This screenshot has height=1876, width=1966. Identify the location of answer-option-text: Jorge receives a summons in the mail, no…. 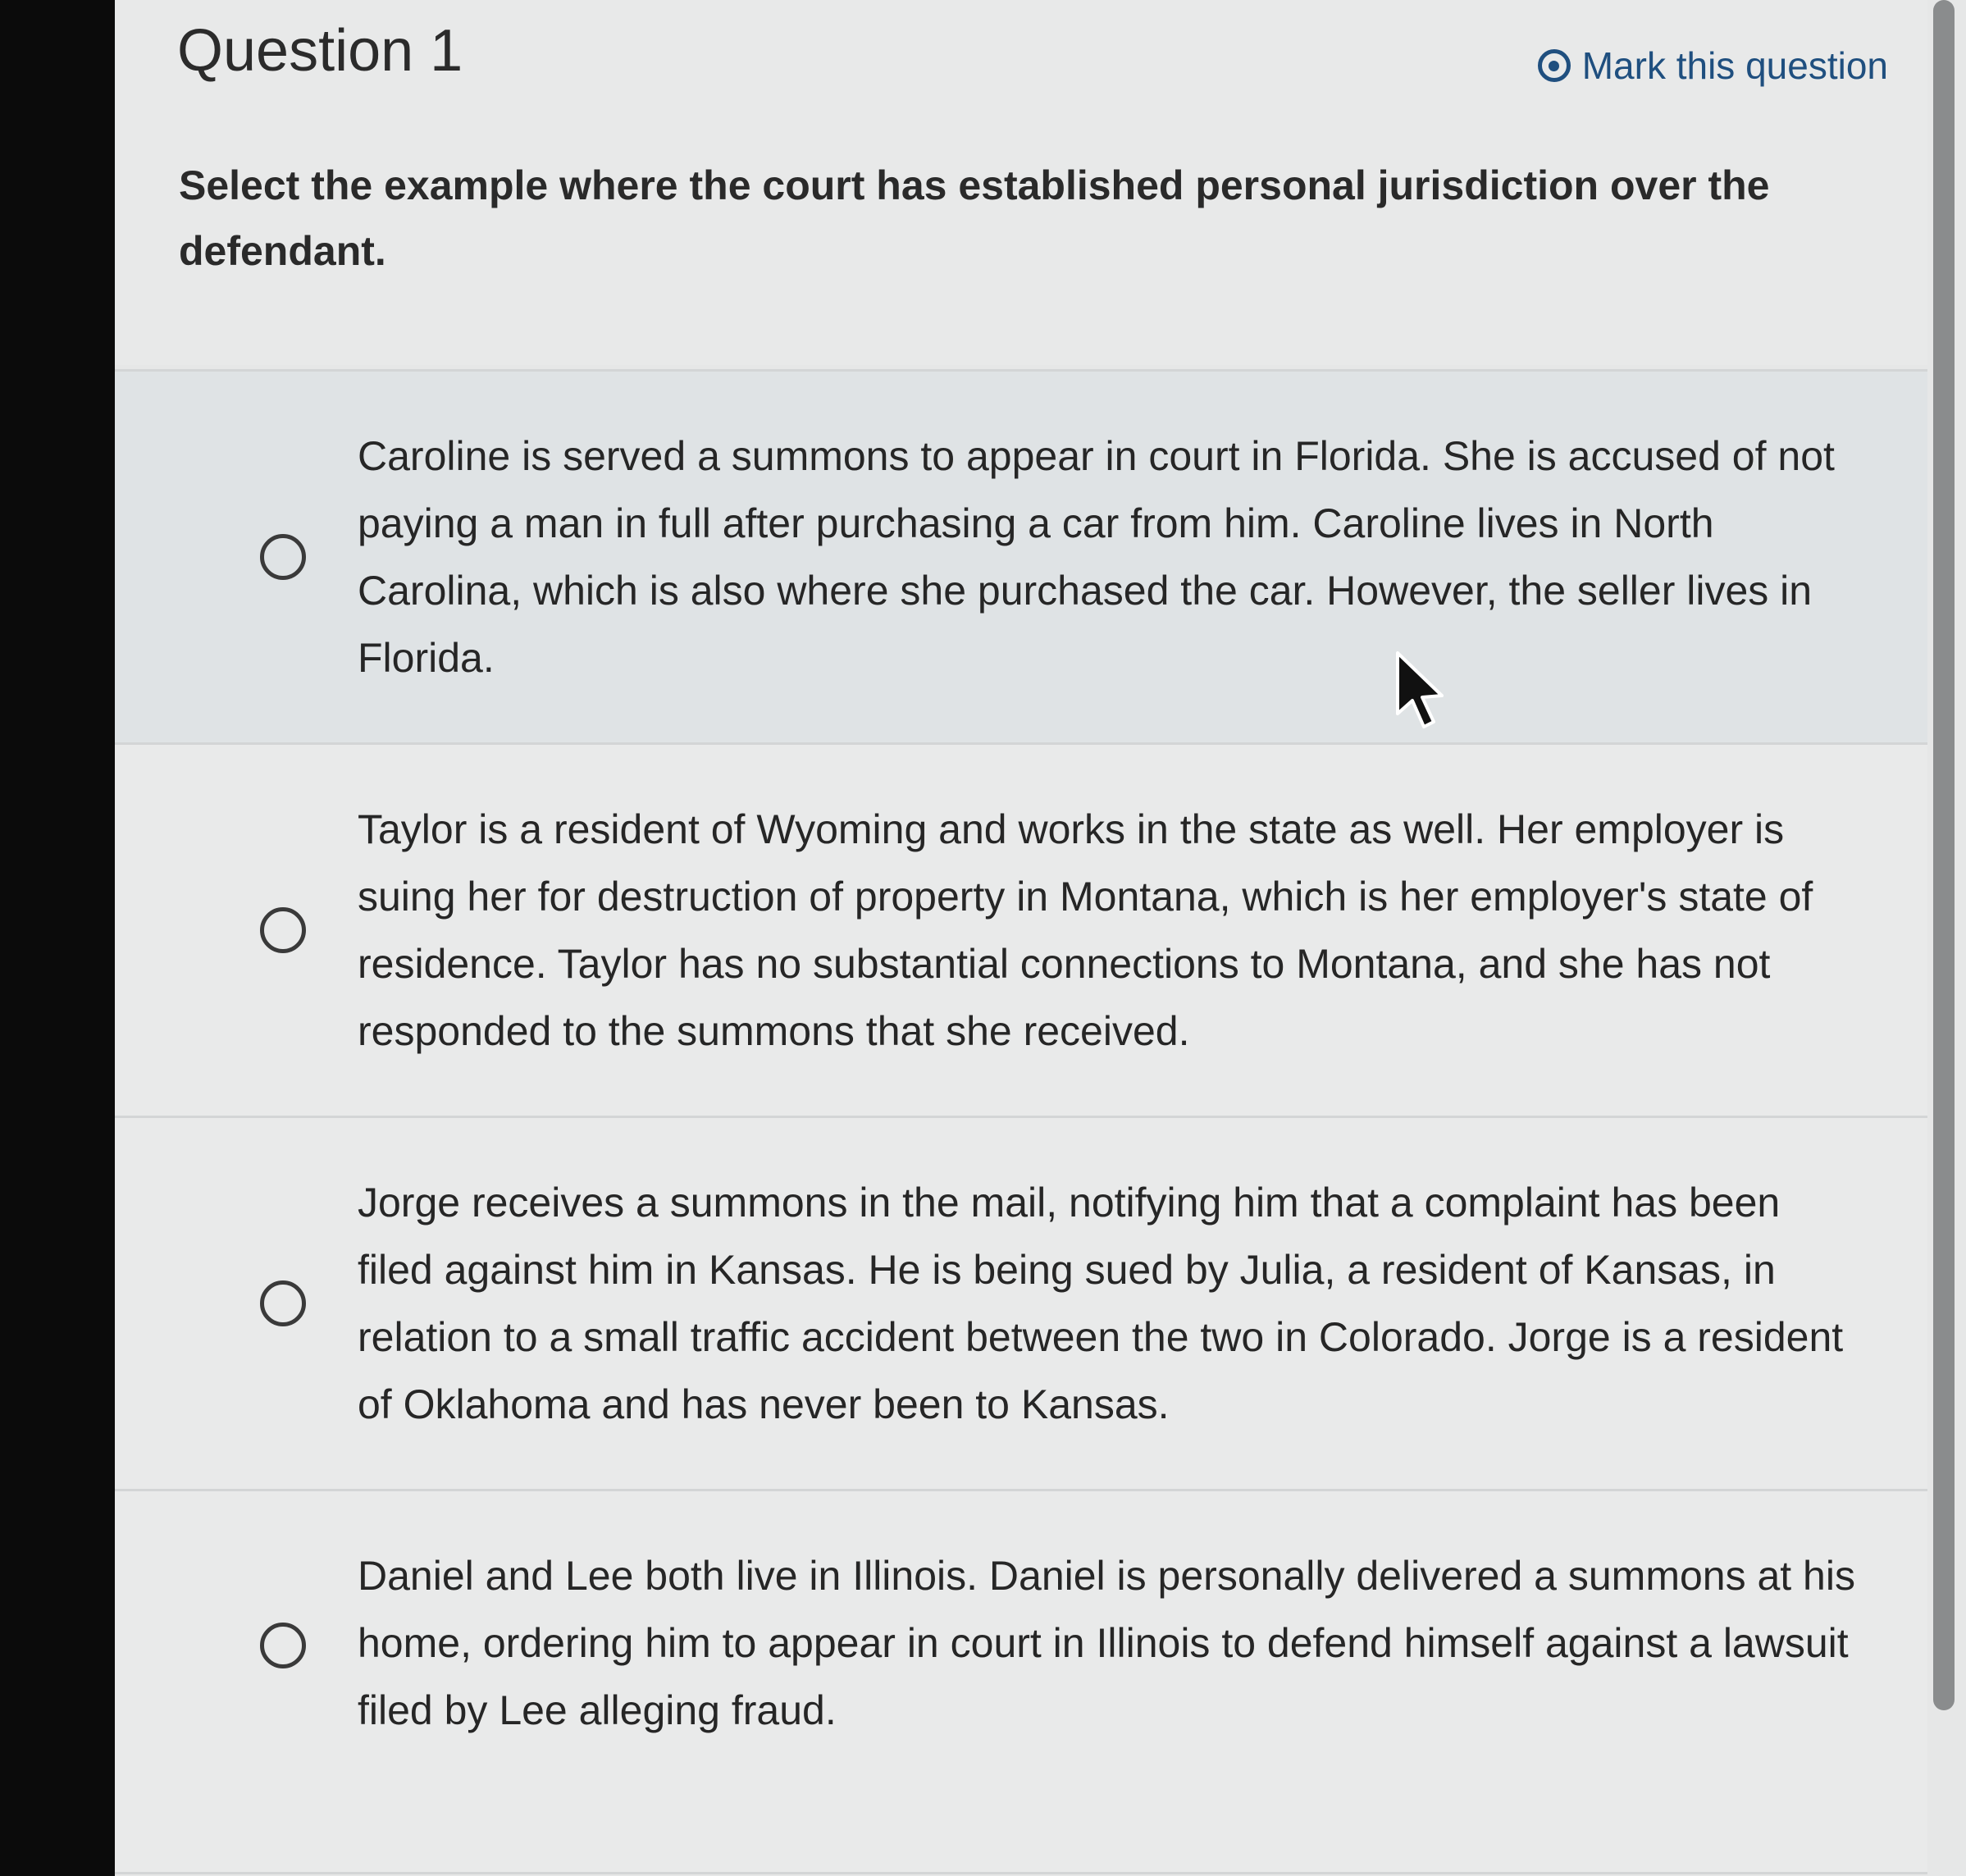
(1101, 1303).